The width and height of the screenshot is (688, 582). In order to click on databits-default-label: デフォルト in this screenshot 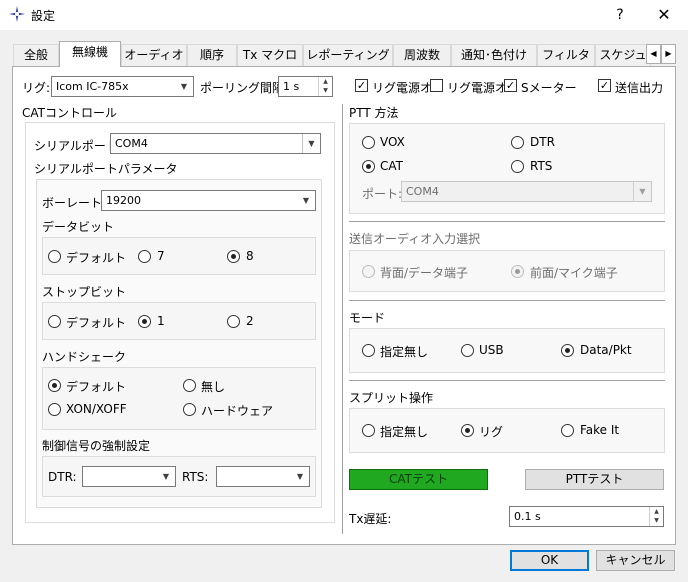, I will do `click(96, 258)`.